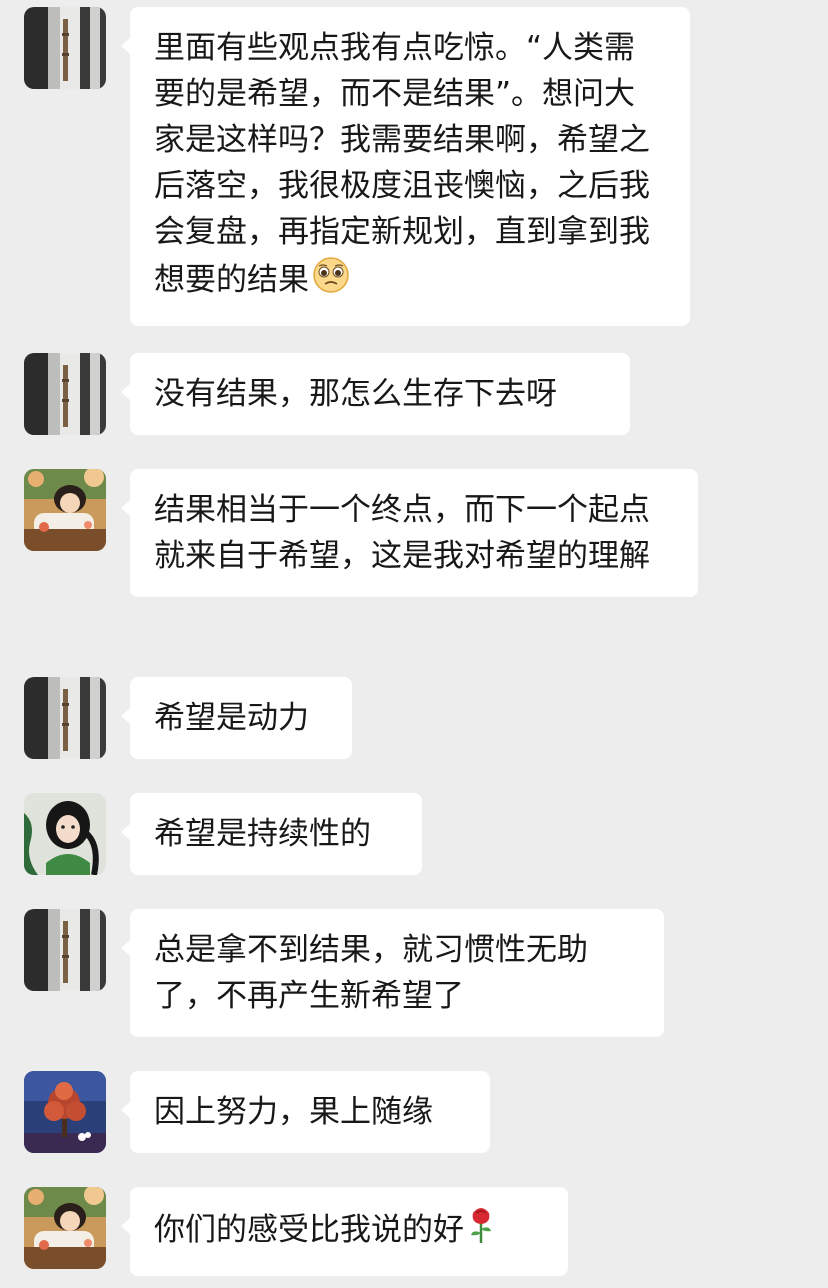  Describe the element at coordinates (309, 1230) in the screenshot. I see `message-text: 你们的感受比我说的好` at that location.